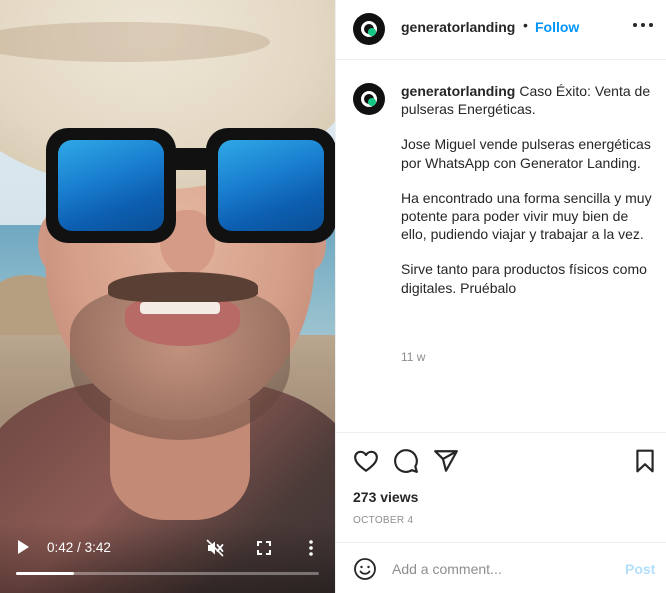 The height and width of the screenshot is (593, 666). What do you see at coordinates (366, 461) in the screenshot?
I see `heart-icon` at bounding box center [366, 461].